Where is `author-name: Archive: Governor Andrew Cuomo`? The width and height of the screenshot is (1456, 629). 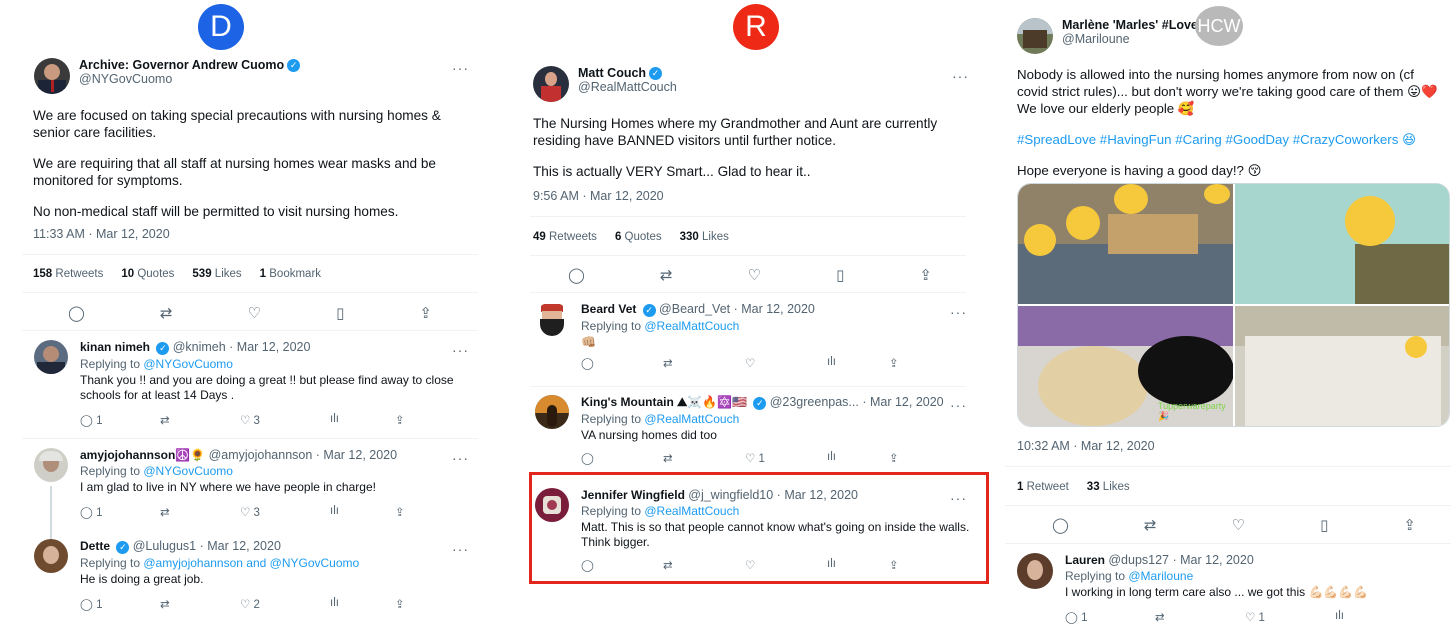
author-name: Archive: Governor Andrew Cuomo is located at coordinates (181, 65).